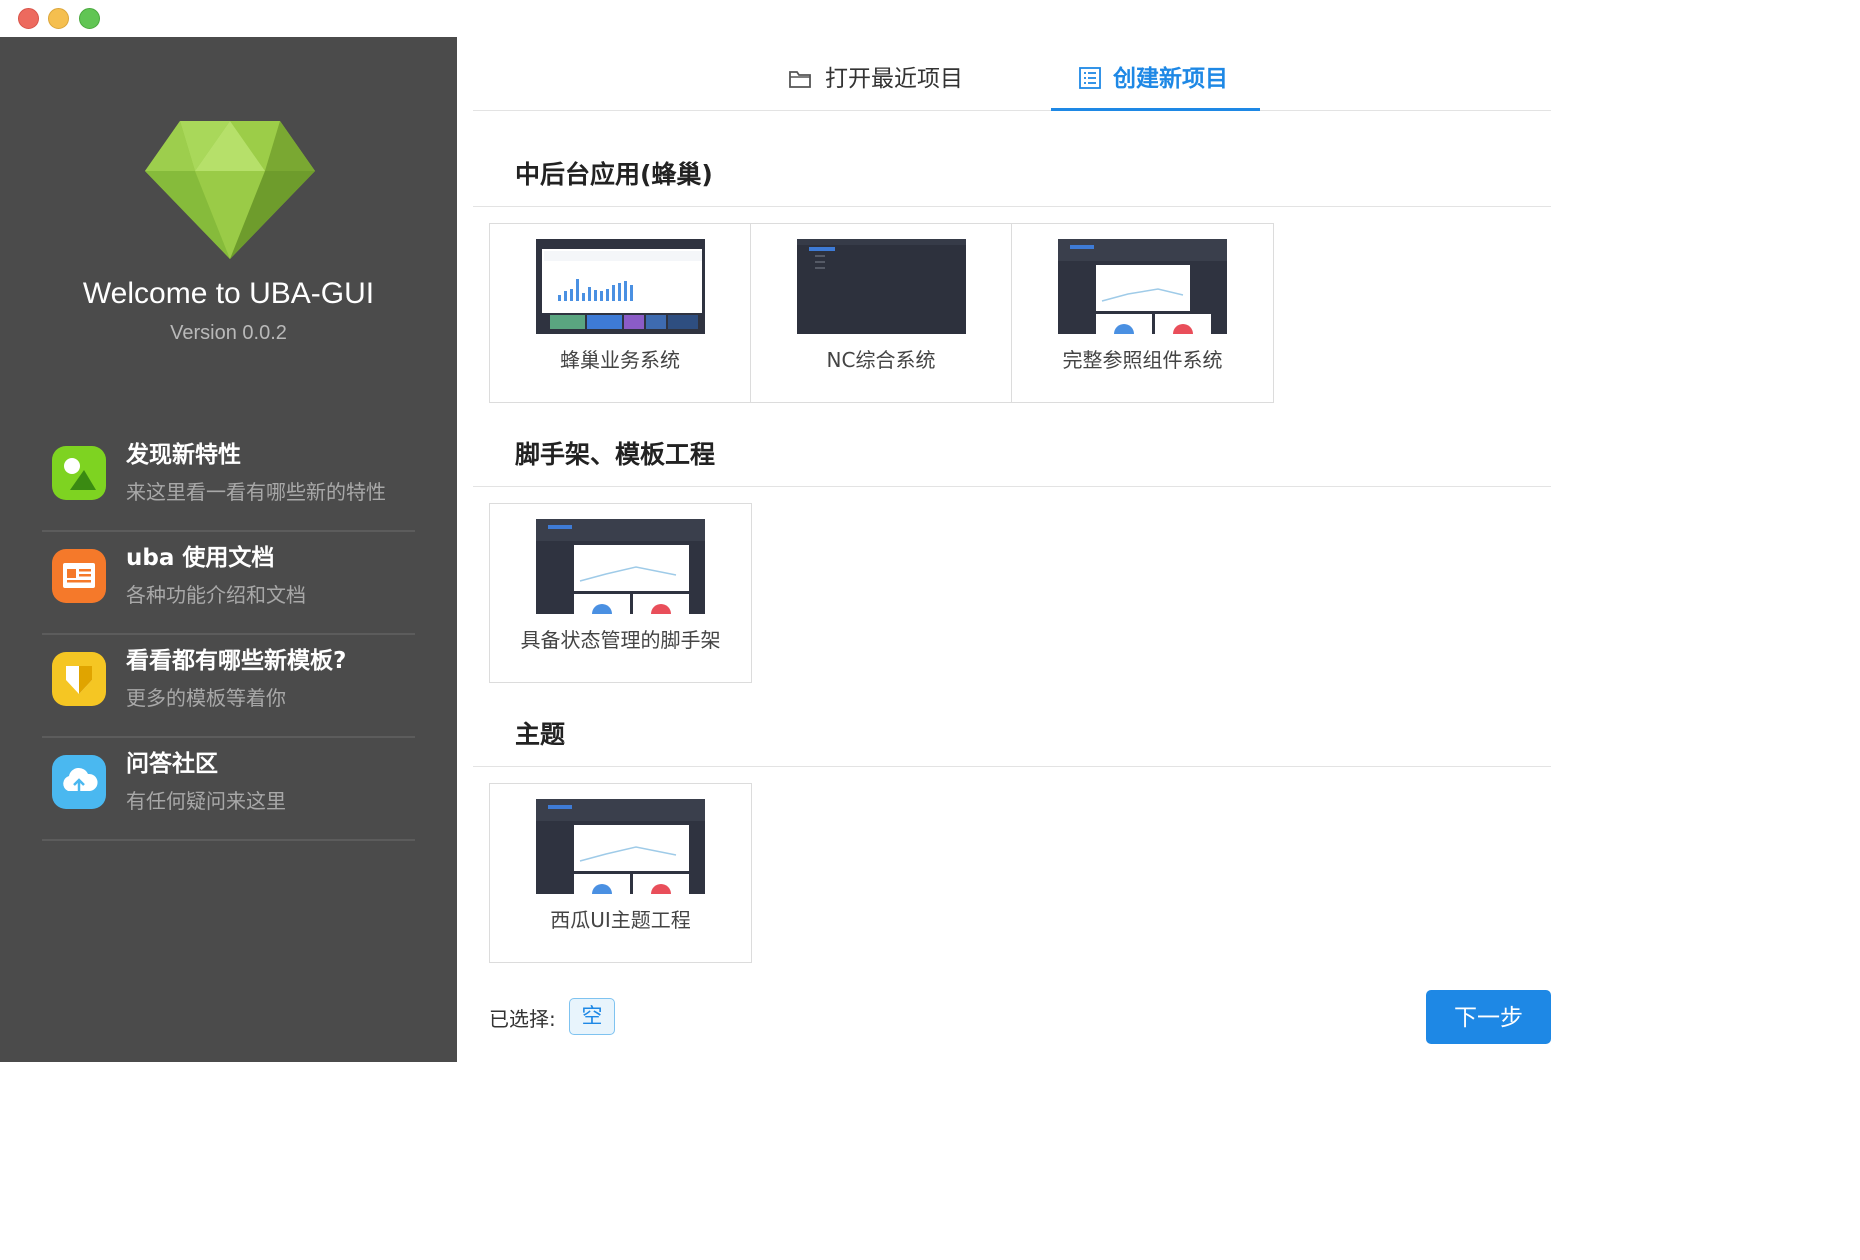 The image size is (1860, 1260). I want to click on template-card-label: 具备状态管理的脚手架, so click(620, 640).